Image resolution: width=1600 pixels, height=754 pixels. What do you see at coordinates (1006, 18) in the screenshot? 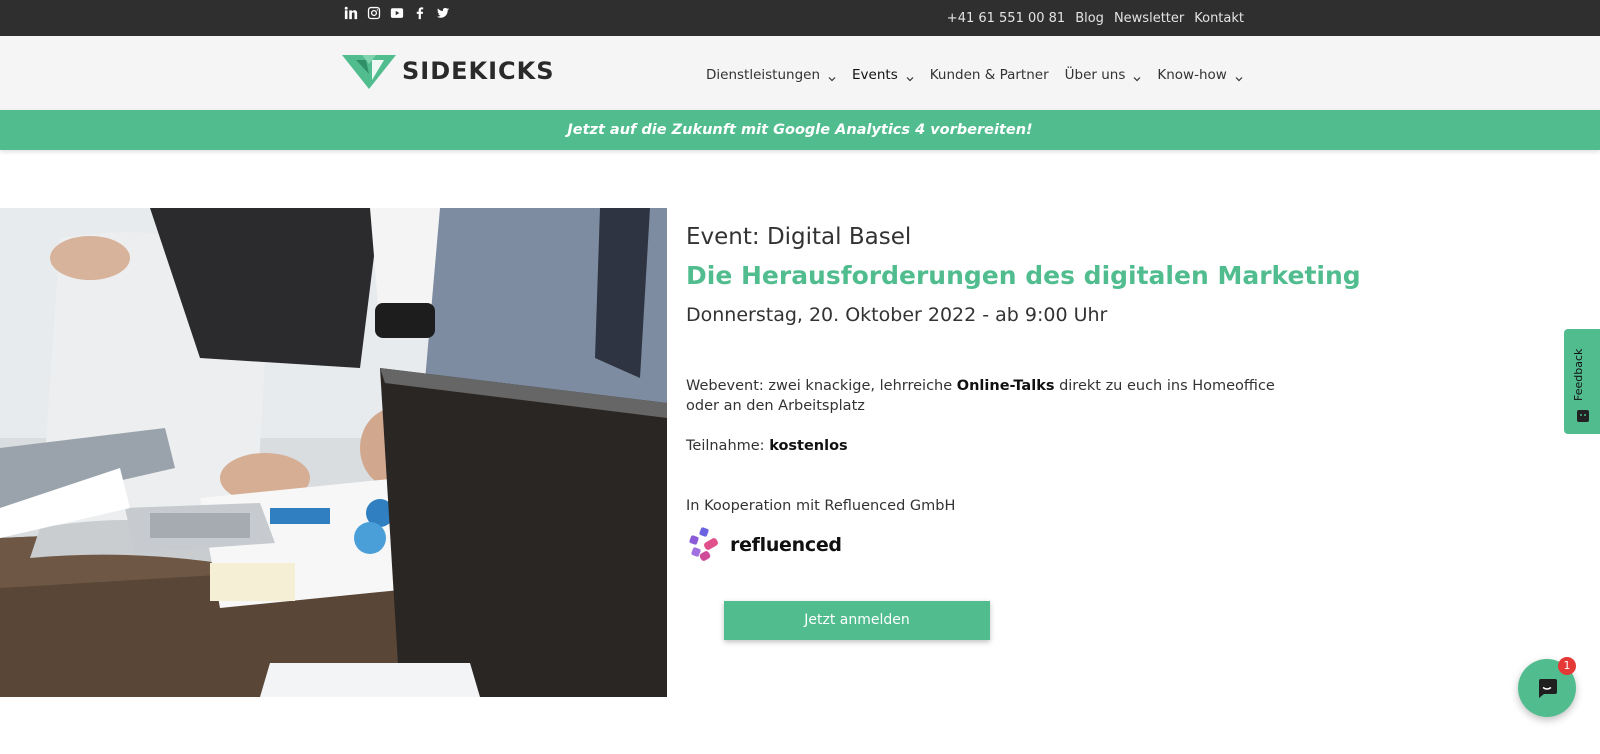
I see `phone-link: +41 61 551 00 81` at bounding box center [1006, 18].